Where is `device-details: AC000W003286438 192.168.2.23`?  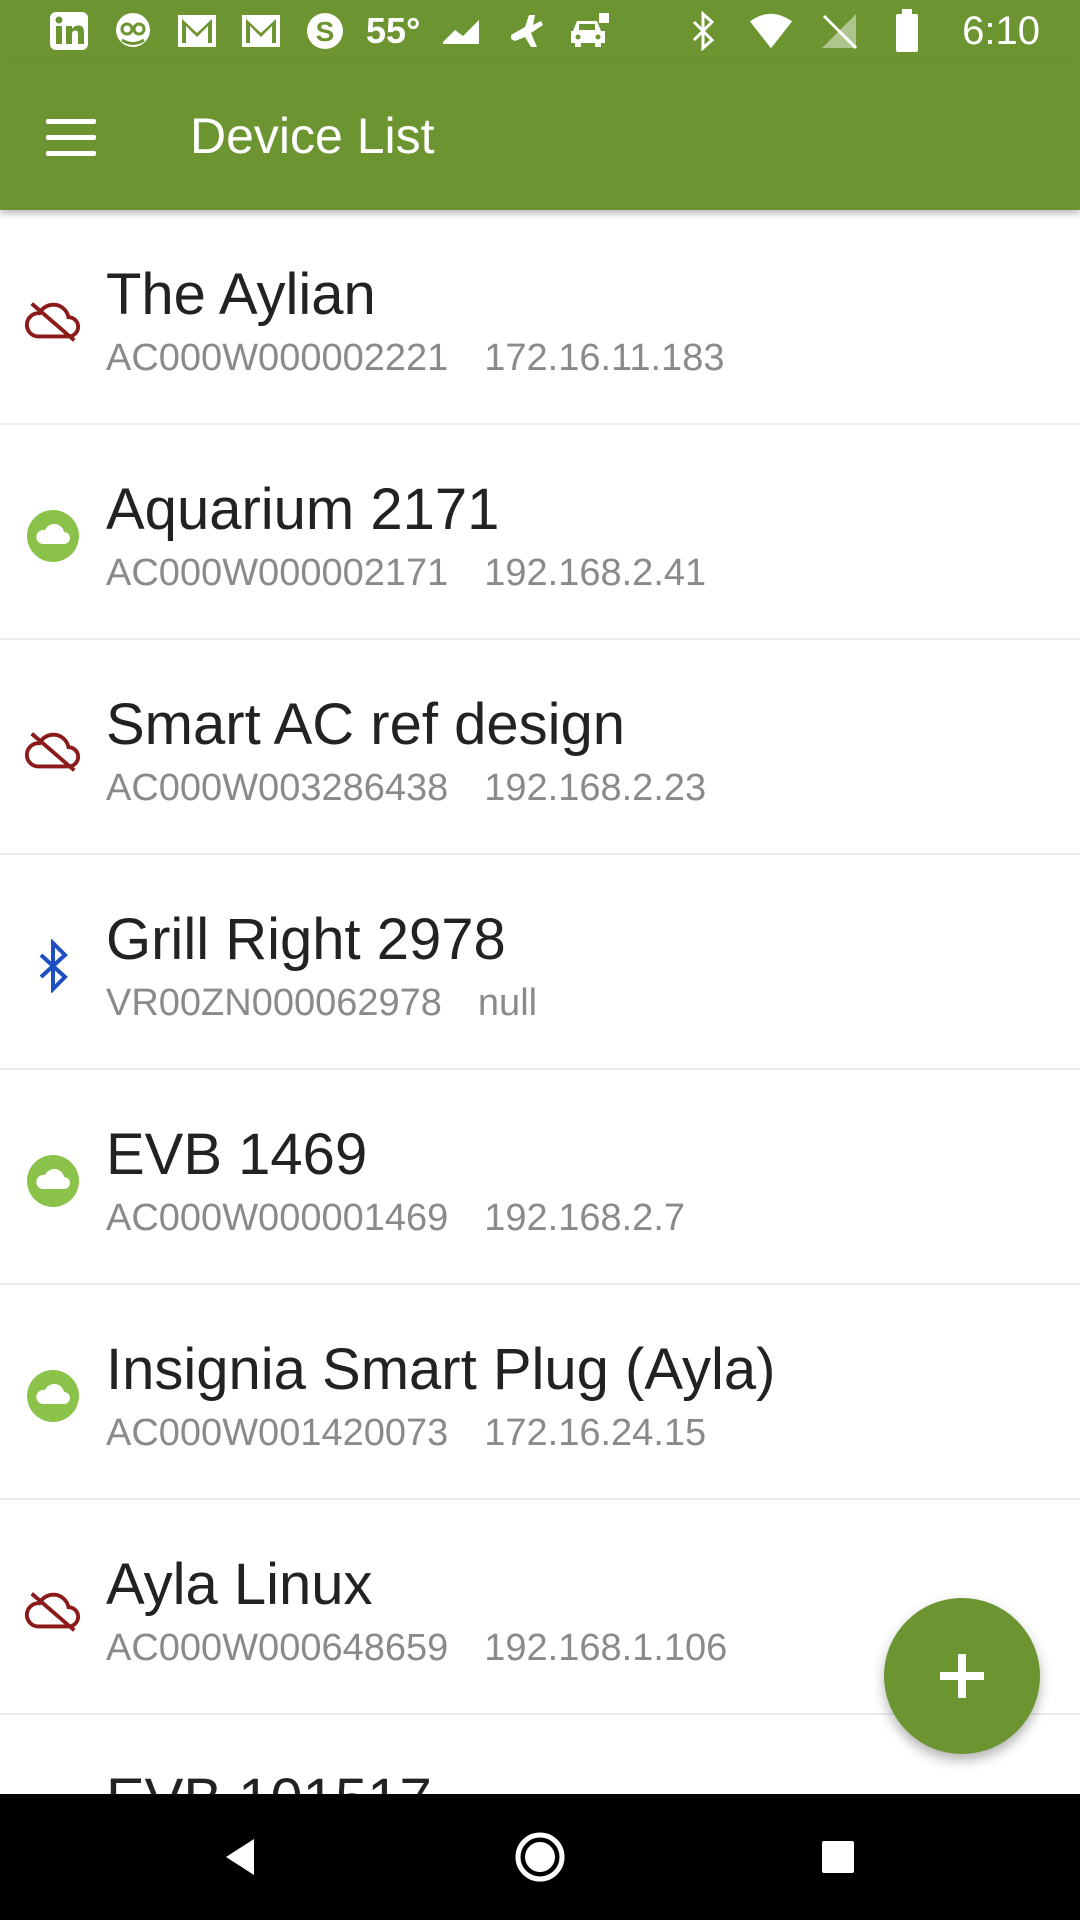 device-details: AC000W003286438 192.168.2.23 is located at coordinates (406, 788).